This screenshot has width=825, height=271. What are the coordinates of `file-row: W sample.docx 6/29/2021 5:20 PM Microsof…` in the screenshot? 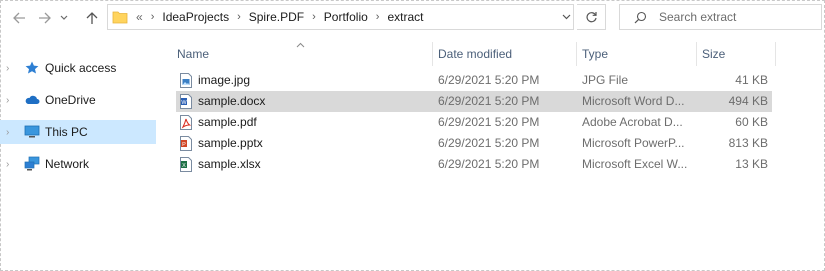 It's located at (474, 101).